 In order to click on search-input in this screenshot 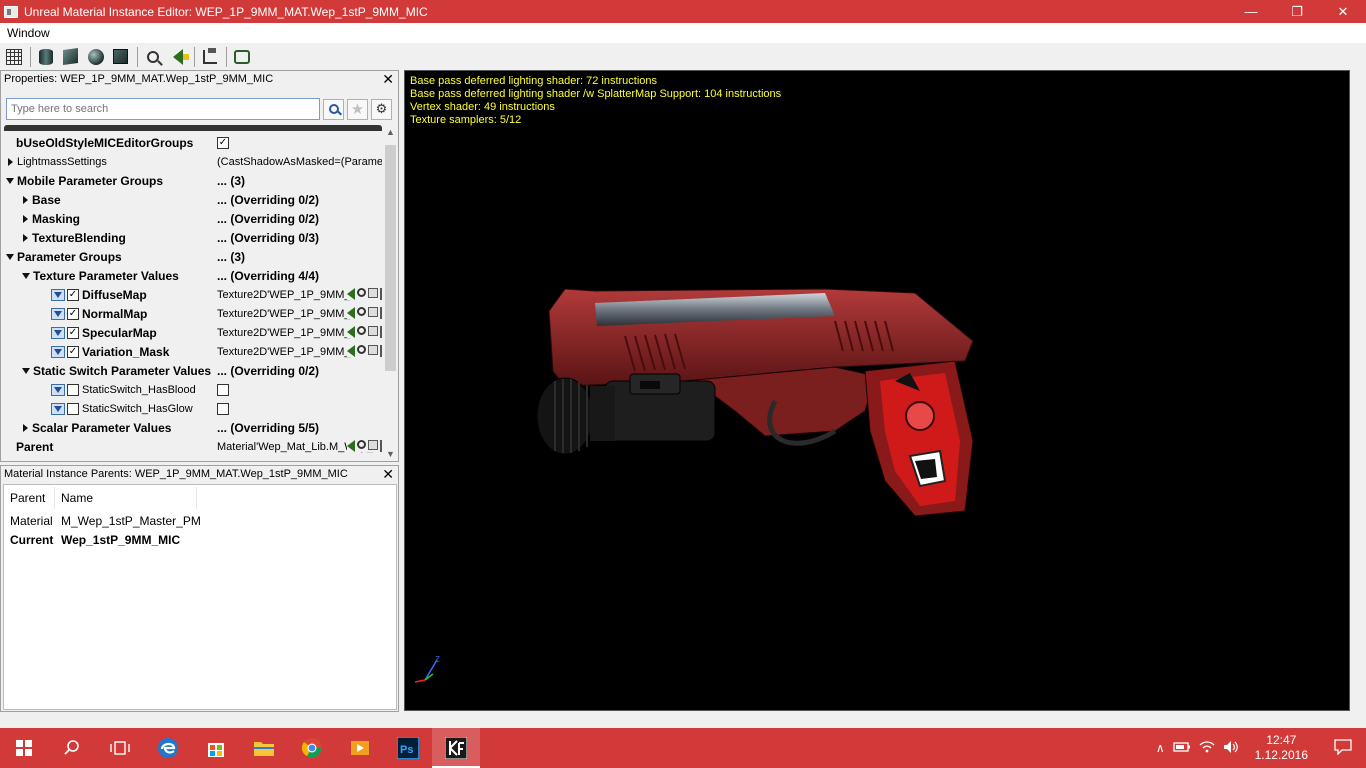, I will do `click(163, 109)`.